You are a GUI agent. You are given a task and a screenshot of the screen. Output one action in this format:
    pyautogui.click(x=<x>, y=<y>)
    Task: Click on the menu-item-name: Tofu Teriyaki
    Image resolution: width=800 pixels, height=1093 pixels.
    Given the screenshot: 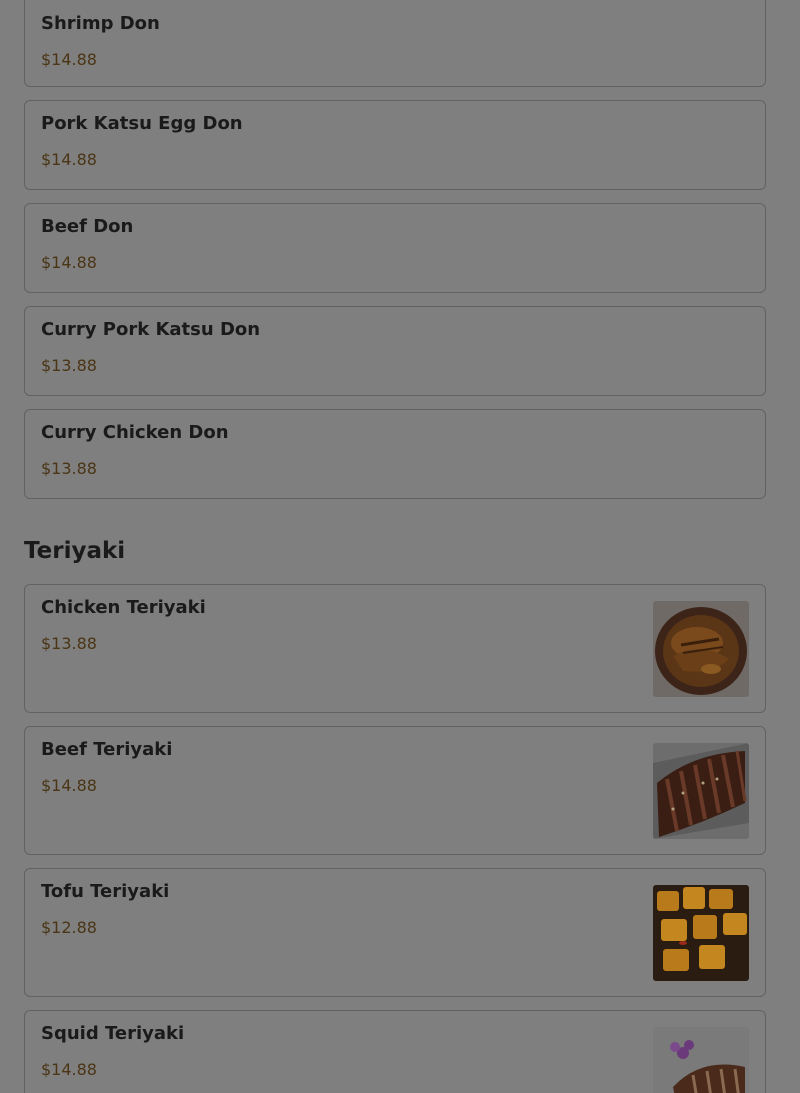 What is the action you would take?
    pyautogui.click(x=105, y=891)
    